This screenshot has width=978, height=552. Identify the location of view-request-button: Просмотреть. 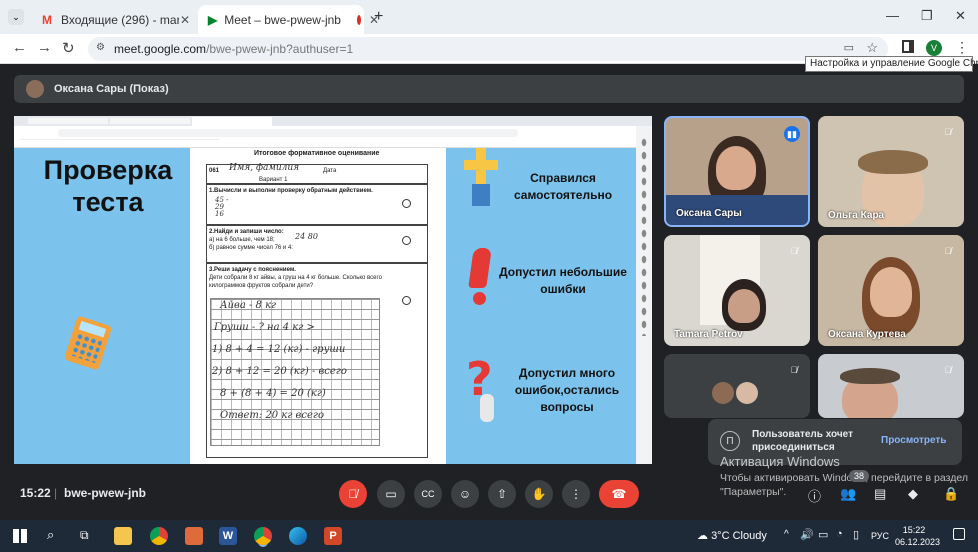
(913, 440).